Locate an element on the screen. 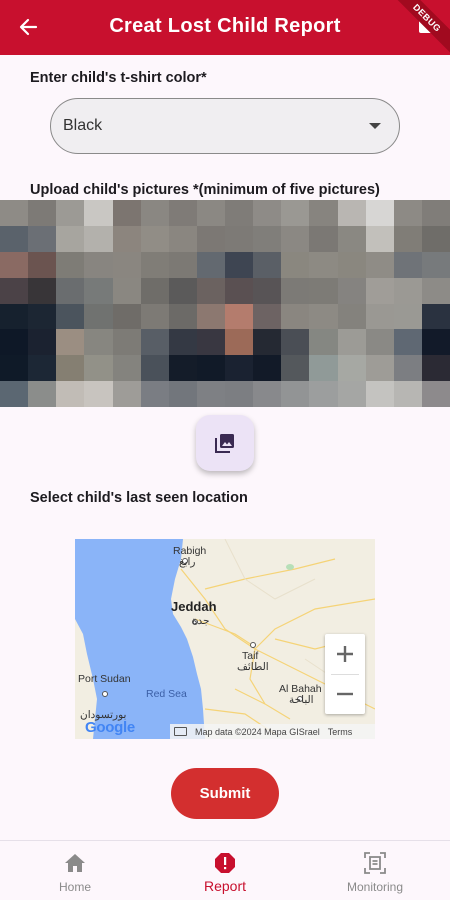 Image resolution: width=450 pixels, height=900 pixels. map-attribution: Map data ©2024 Mapa GISrael Terms is located at coordinates (272, 731).